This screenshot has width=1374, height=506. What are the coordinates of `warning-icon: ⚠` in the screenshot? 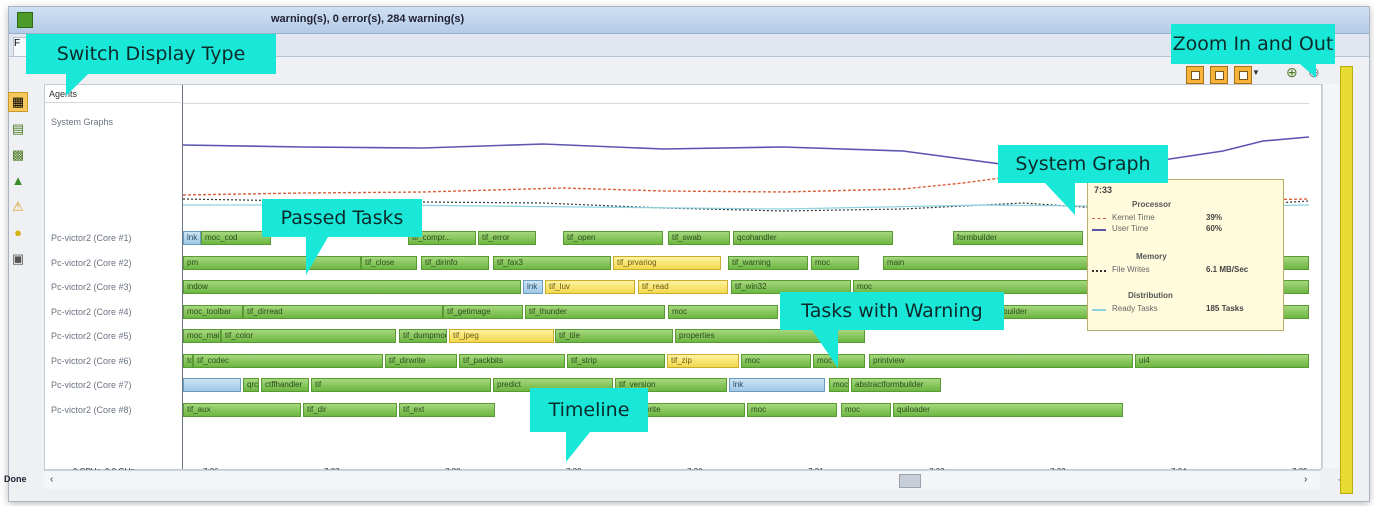 It's located at (18, 207).